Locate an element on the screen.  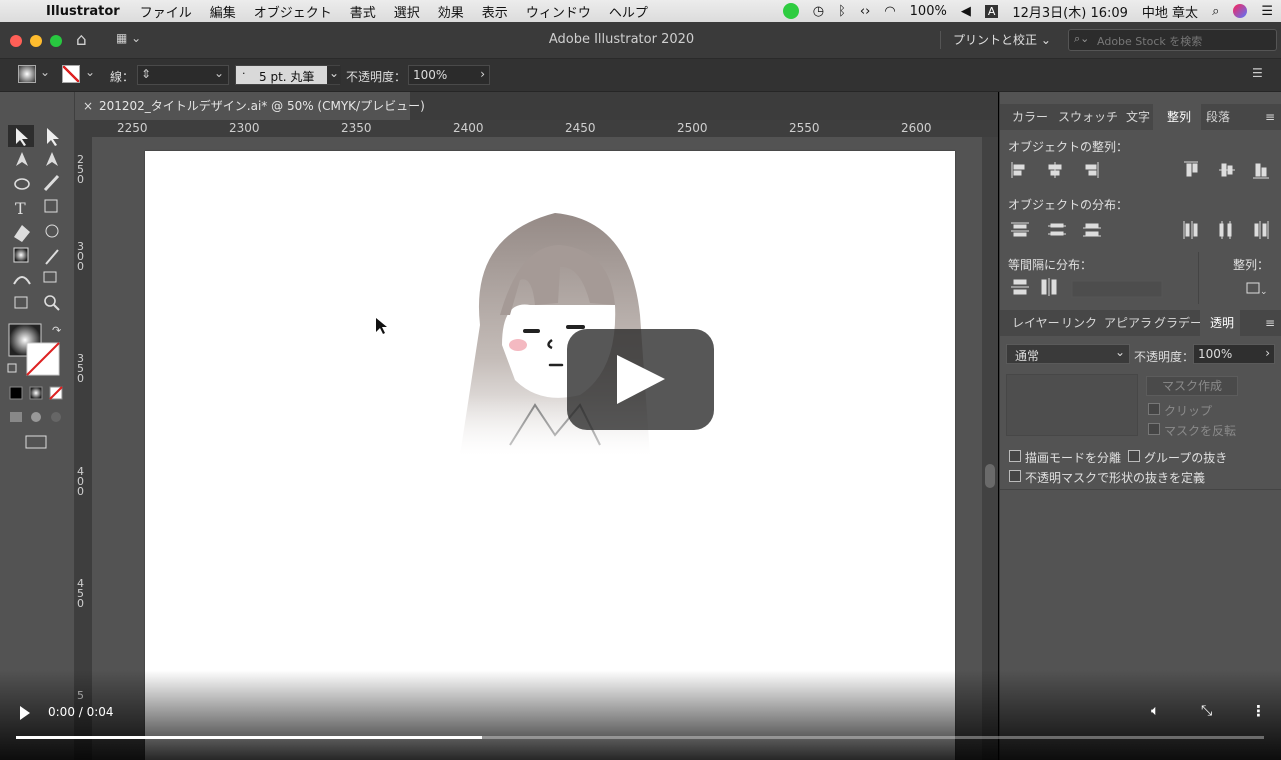
menu-help: ヘルプ is located at coordinates (628, 11).